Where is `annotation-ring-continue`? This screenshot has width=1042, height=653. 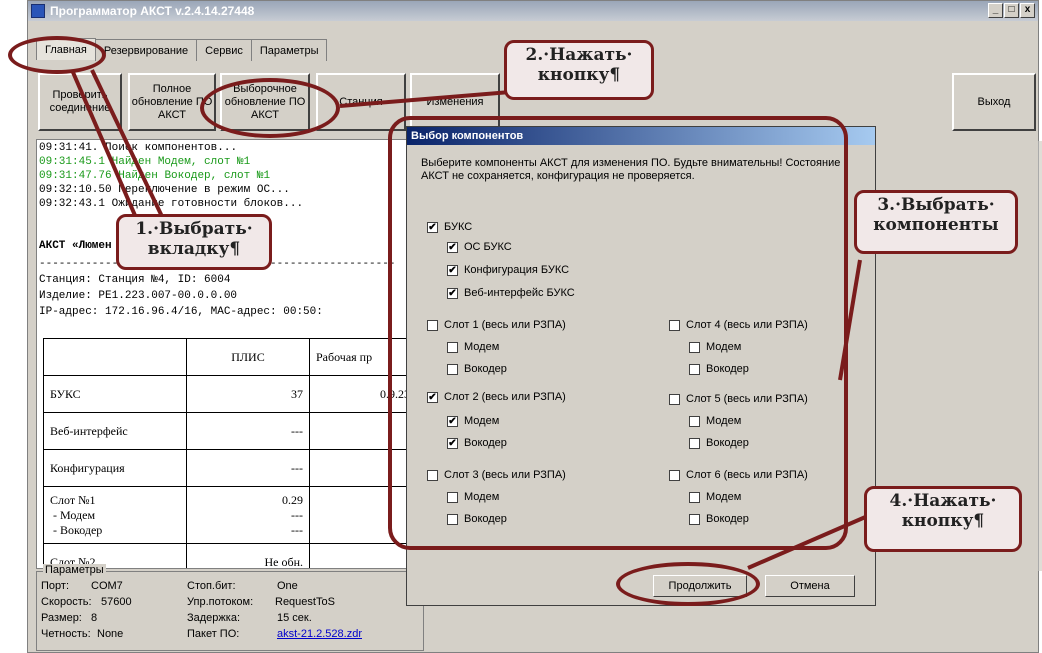
annotation-ring-continue is located at coordinates (688, 584).